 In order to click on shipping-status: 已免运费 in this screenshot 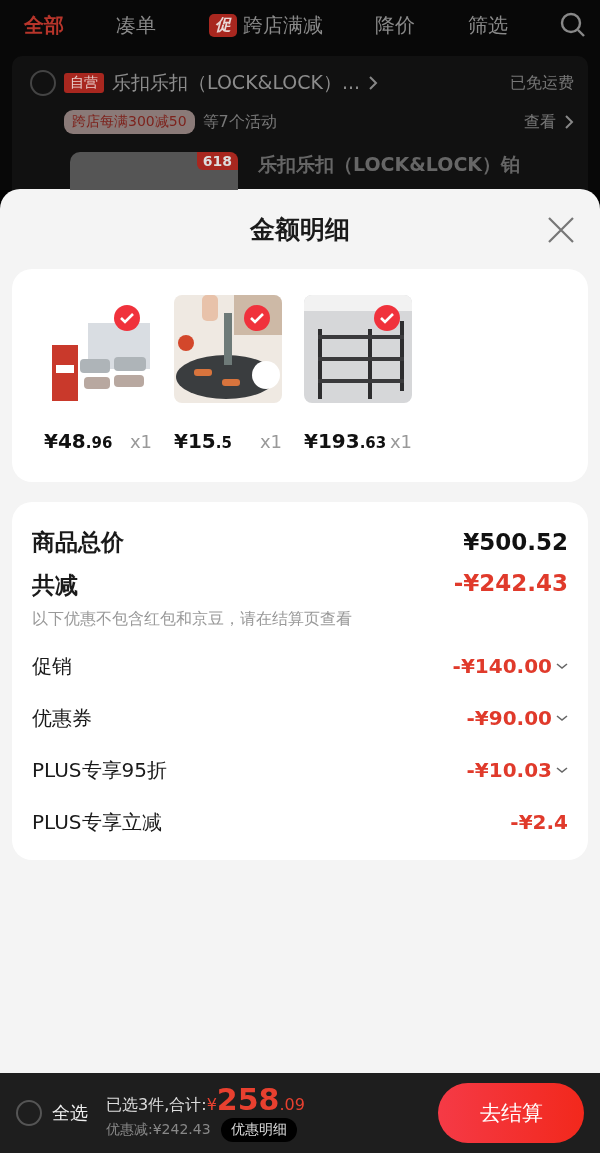, I will do `click(542, 83)`.